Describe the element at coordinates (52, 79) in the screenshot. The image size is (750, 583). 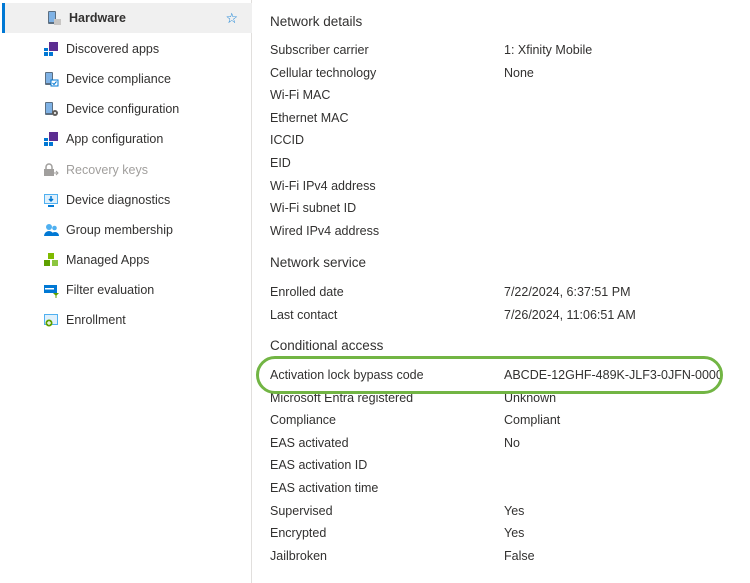
I see `device-compliance-icon` at that location.